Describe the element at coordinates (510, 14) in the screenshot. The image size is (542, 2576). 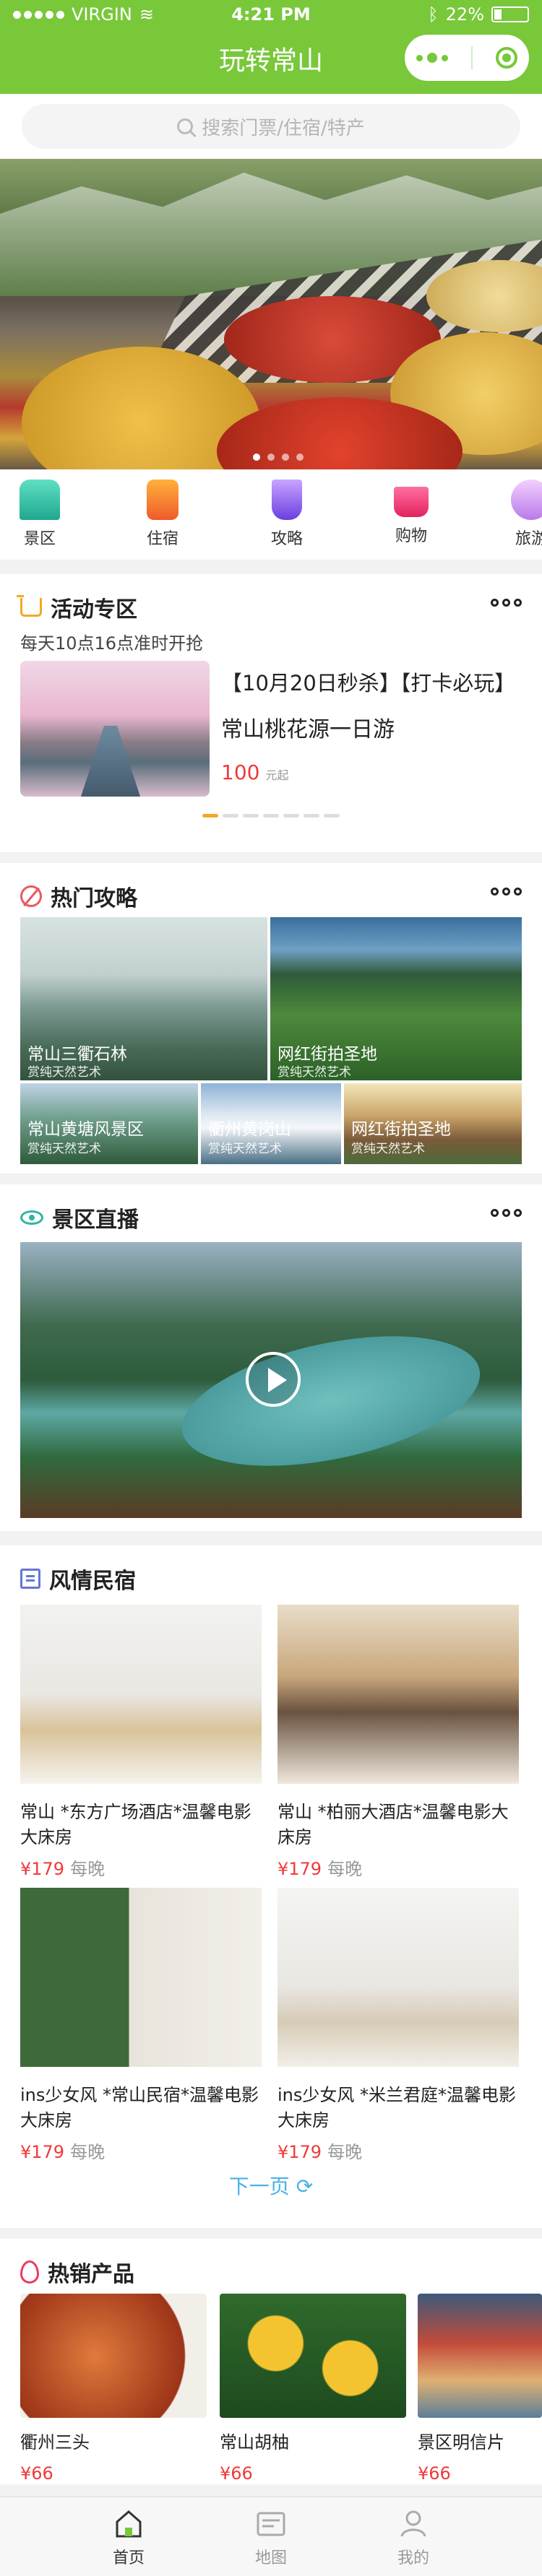
I see `battery-icon` at that location.